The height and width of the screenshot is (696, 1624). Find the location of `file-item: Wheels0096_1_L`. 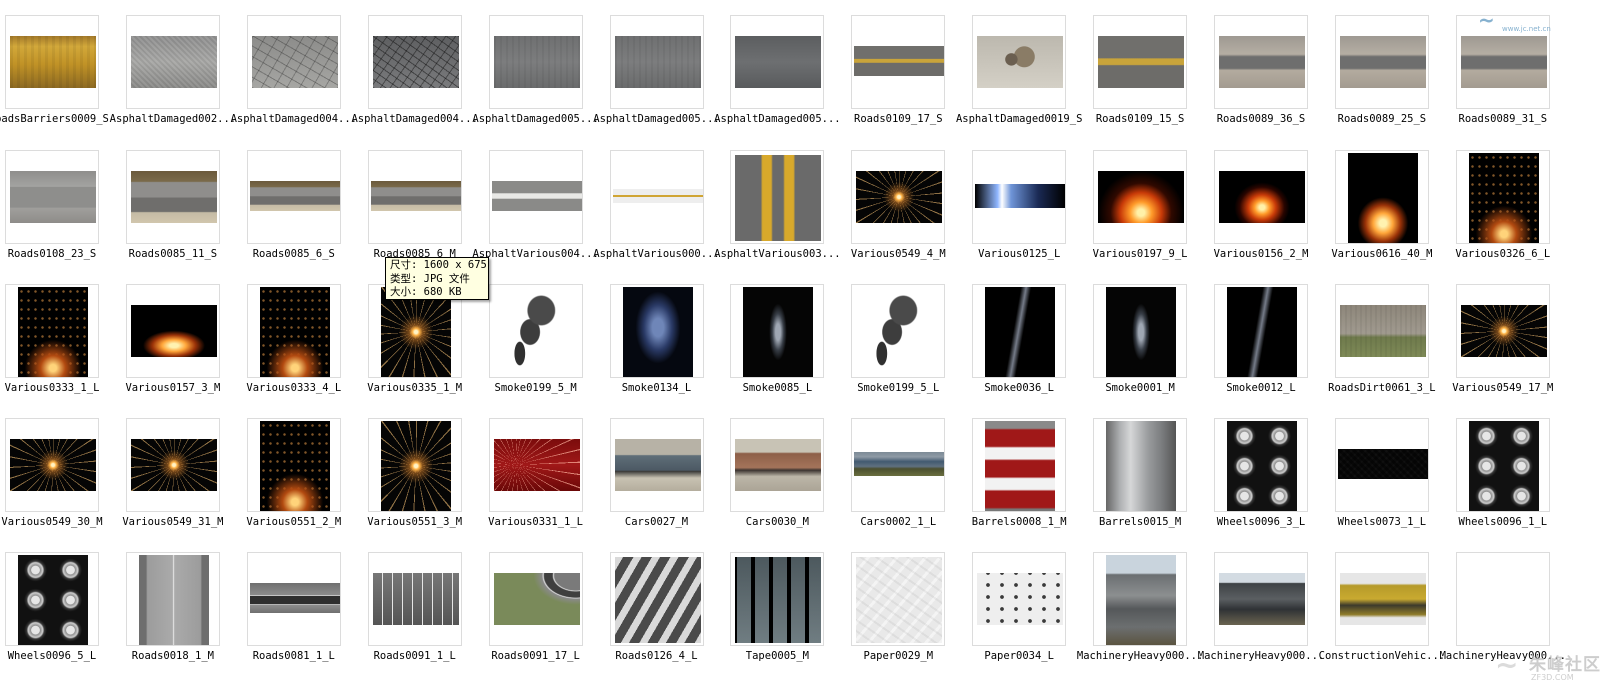

file-item: Wheels0096_1_L is located at coordinates (1490, 468).